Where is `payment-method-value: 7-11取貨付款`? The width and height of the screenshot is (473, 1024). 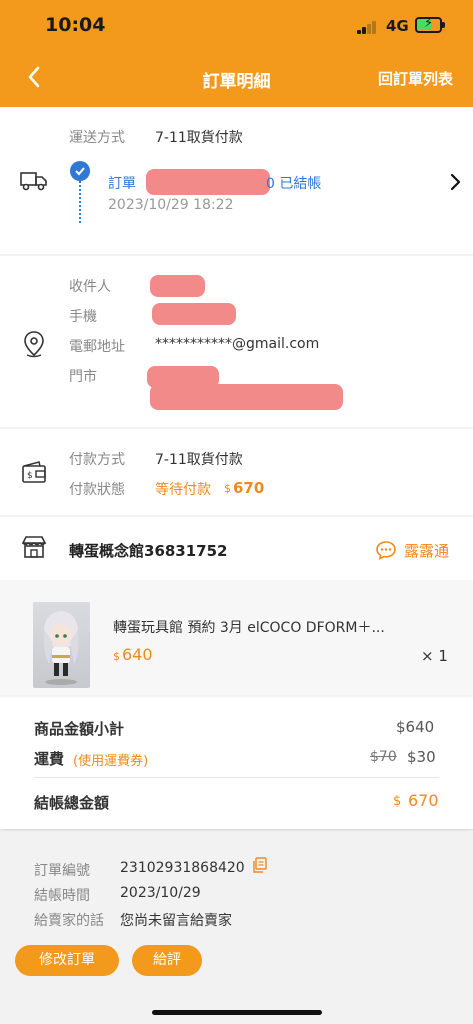 payment-method-value: 7-11取貨付款 is located at coordinates (199, 460).